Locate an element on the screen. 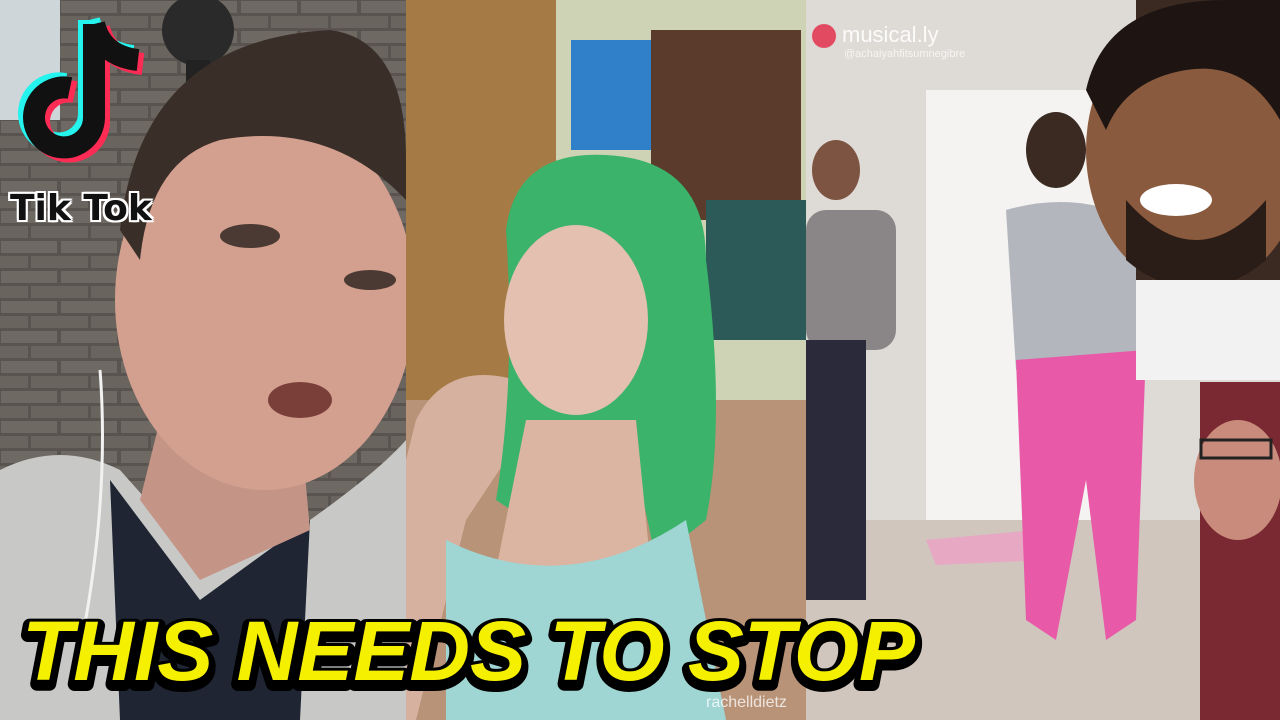 This screenshot has height=720, width=1280. musically-watermark: musical.ly @achaiyahfitsumnegibre is located at coordinates (888, 41).